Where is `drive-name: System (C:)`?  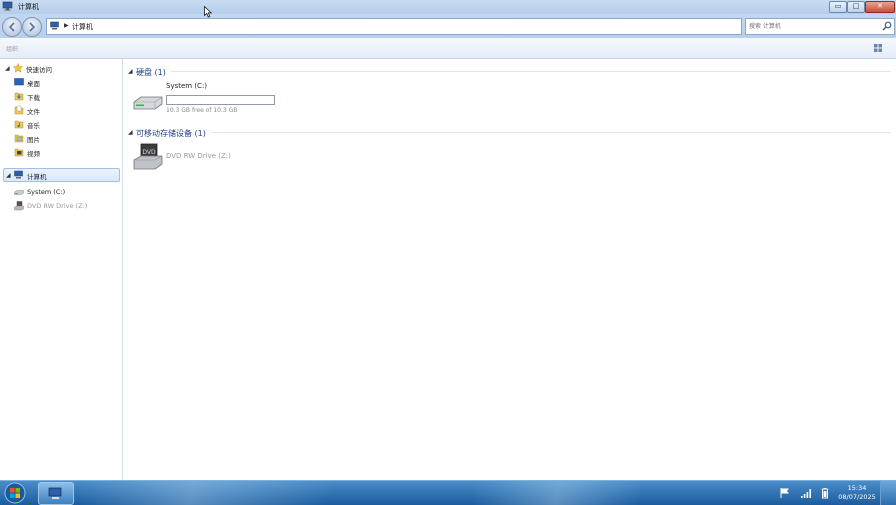
drive-name: System (C:) is located at coordinates (187, 86).